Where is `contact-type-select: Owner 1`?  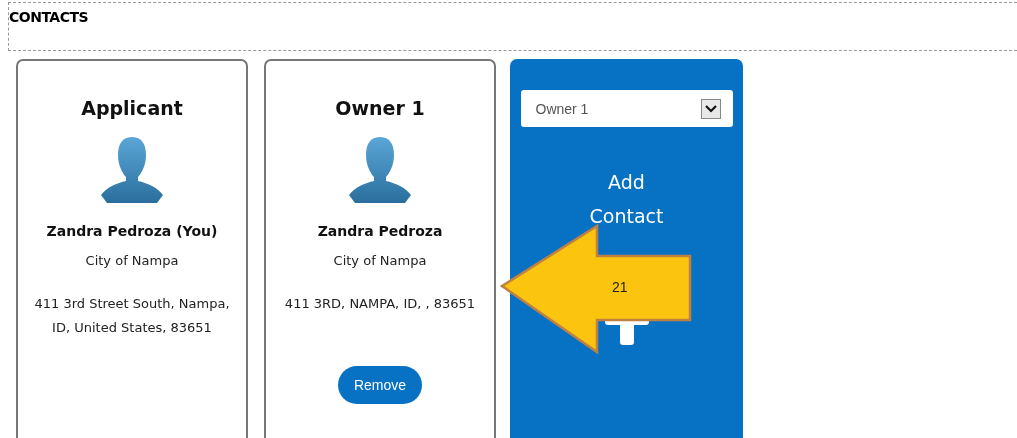
contact-type-select: Owner 1 is located at coordinates (626, 108).